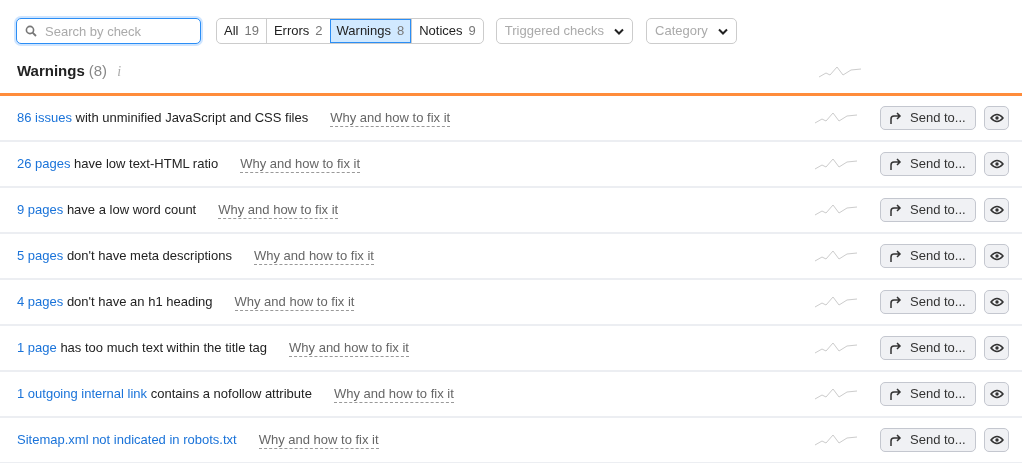 The height and width of the screenshot is (463, 1022). What do you see at coordinates (82, 394) in the screenshot?
I see `issue-link: 1 outgoing internal link` at bounding box center [82, 394].